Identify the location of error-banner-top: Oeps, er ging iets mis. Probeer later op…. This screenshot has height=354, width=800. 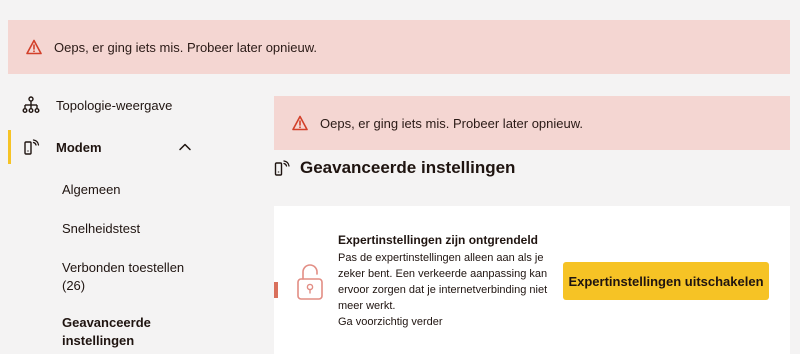
(399, 47).